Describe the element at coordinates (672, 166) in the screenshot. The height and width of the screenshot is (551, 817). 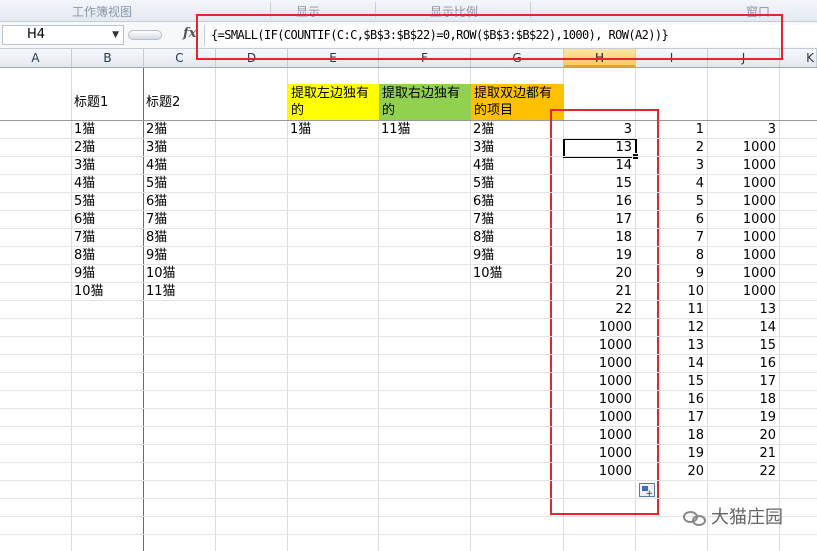
I see `cell-i5: 3` at that location.